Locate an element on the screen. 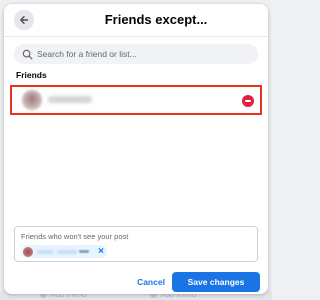  arrow-left-icon is located at coordinates (24, 20).